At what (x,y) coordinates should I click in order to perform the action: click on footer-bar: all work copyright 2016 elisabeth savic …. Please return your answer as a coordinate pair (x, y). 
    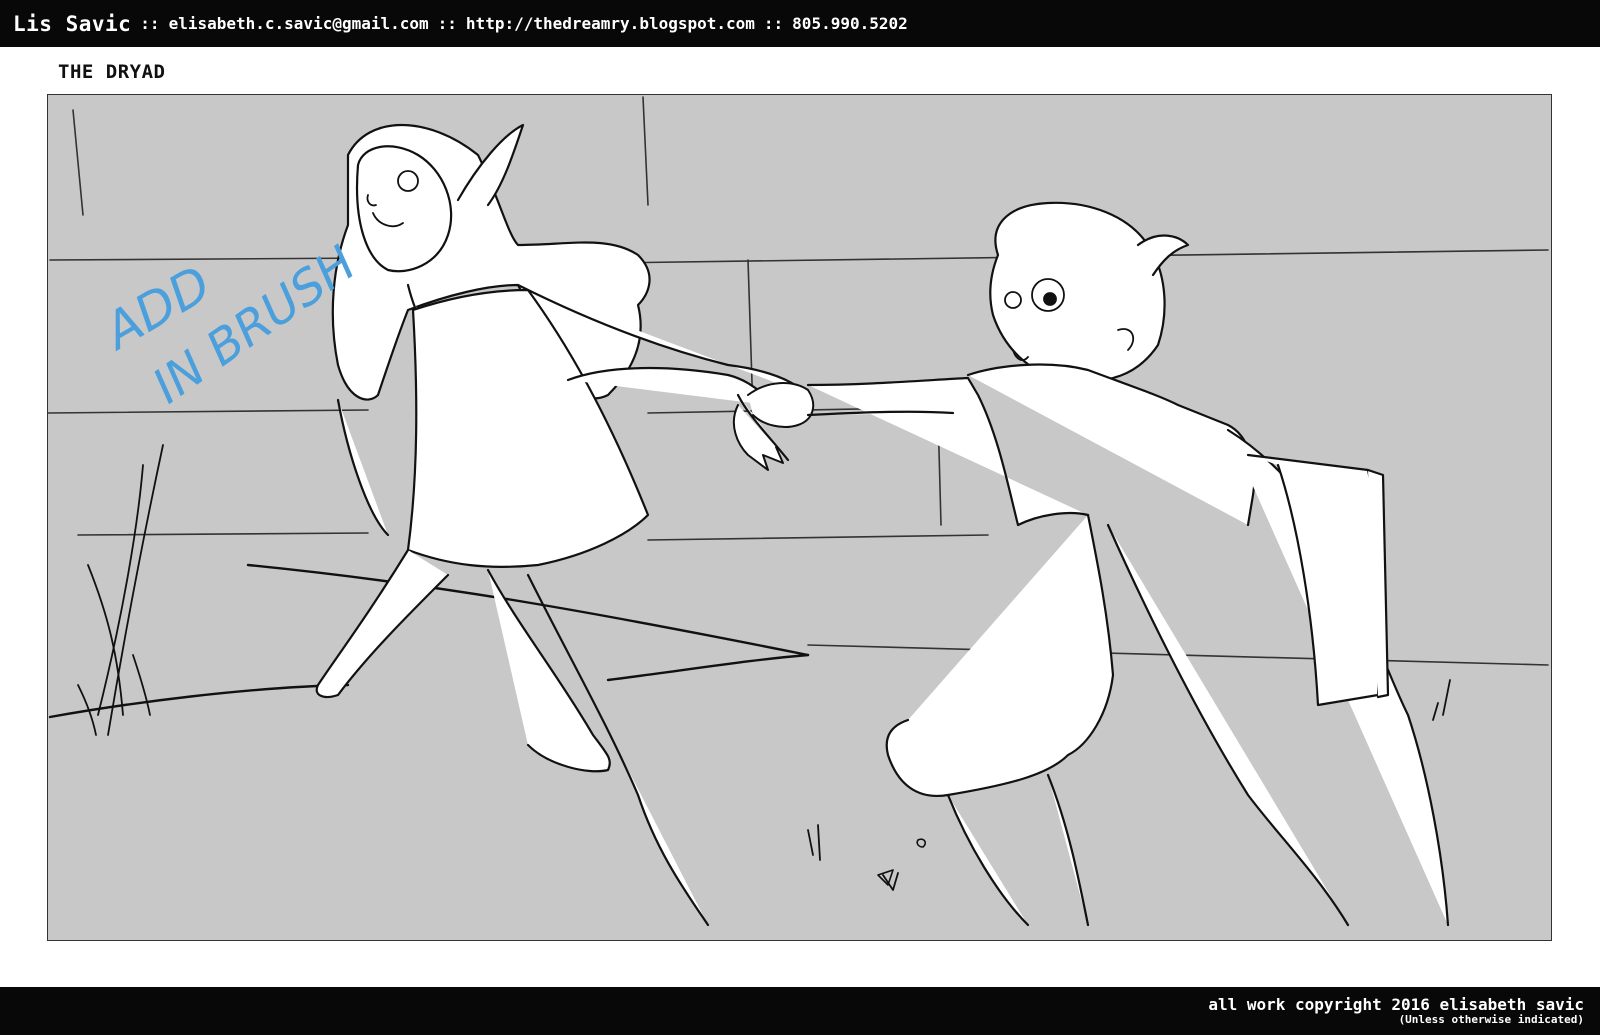
    Looking at the image, I should click on (800, 1011).